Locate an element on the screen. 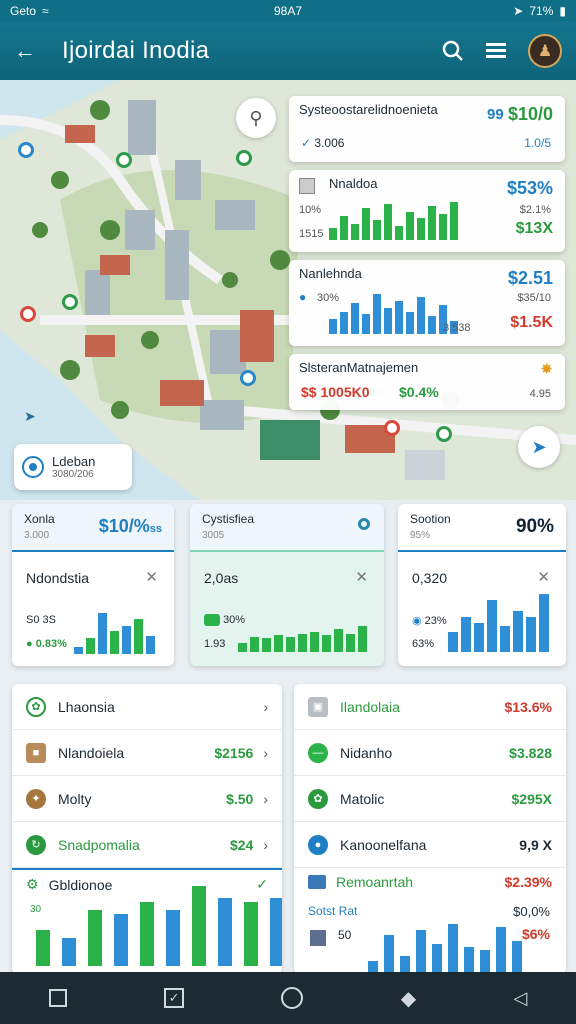  check-icon: ✓ is located at coordinates (306, 143).